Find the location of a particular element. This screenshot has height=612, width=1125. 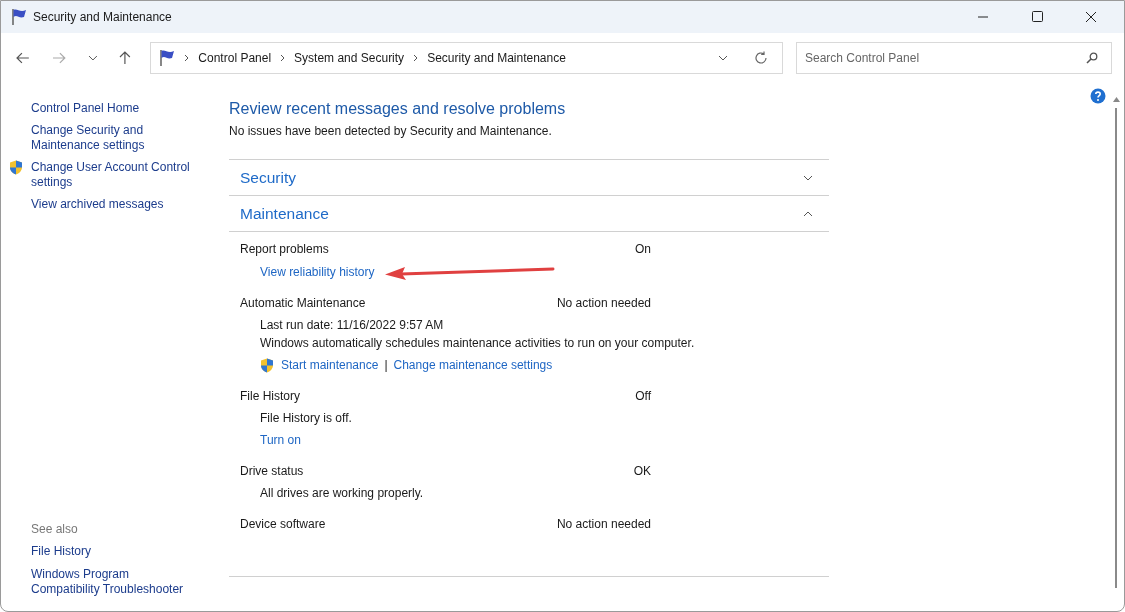

section-header: Security is located at coordinates (529, 178).